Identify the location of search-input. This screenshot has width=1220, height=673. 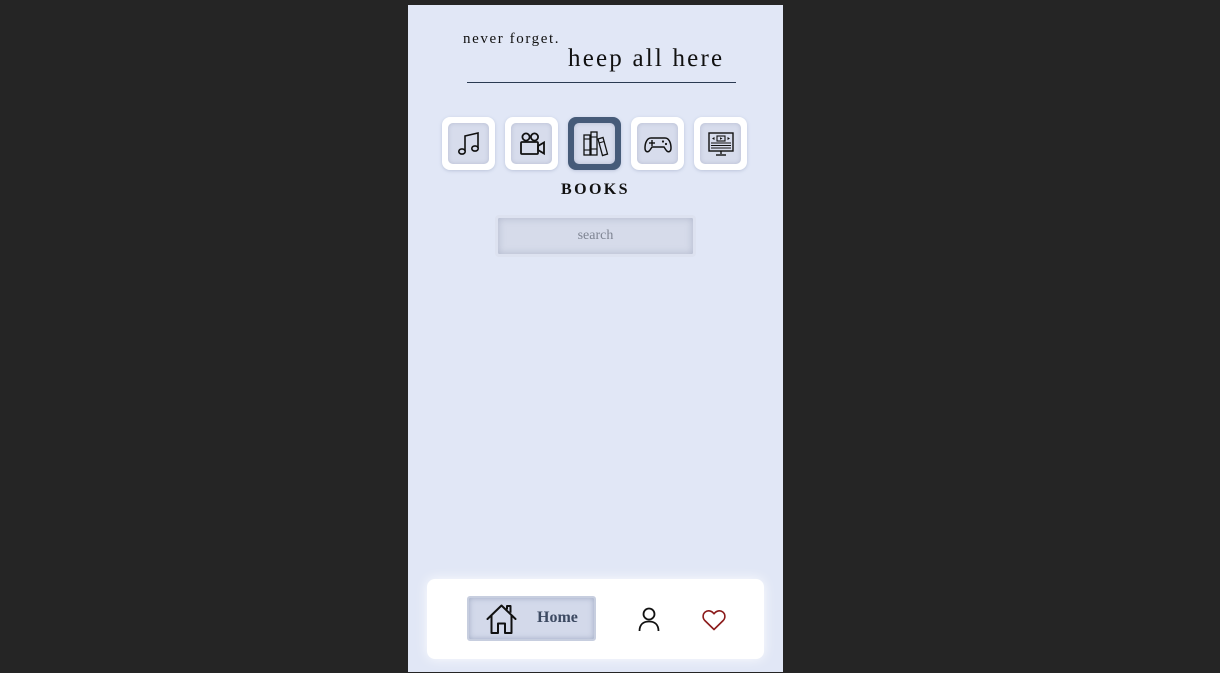
(595, 236).